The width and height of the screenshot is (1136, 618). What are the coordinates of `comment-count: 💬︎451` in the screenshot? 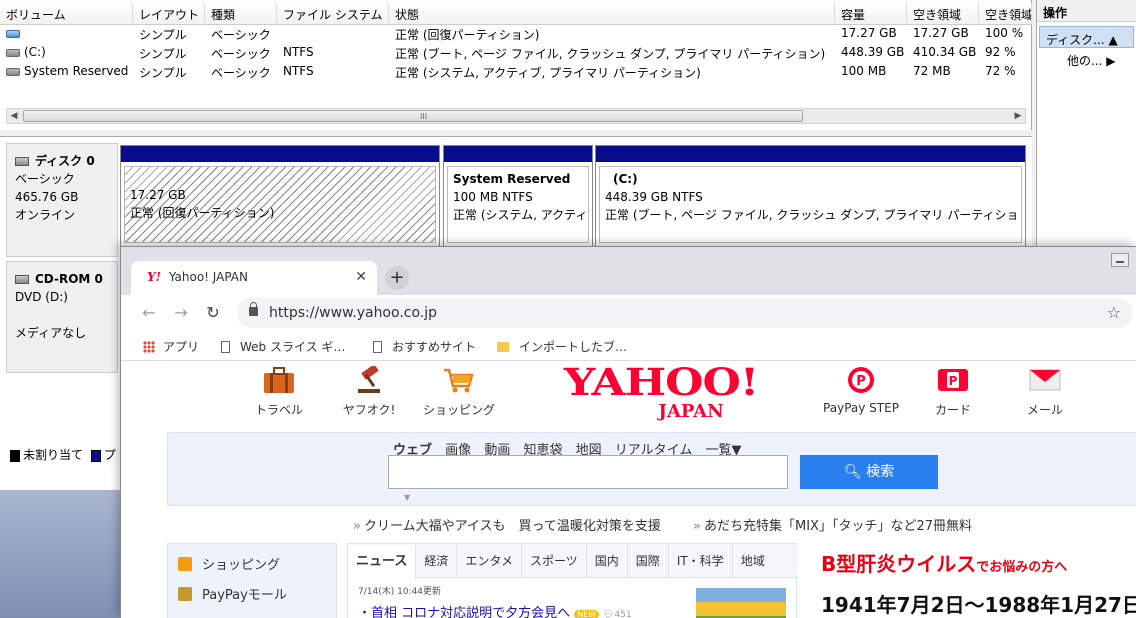 It's located at (617, 614).